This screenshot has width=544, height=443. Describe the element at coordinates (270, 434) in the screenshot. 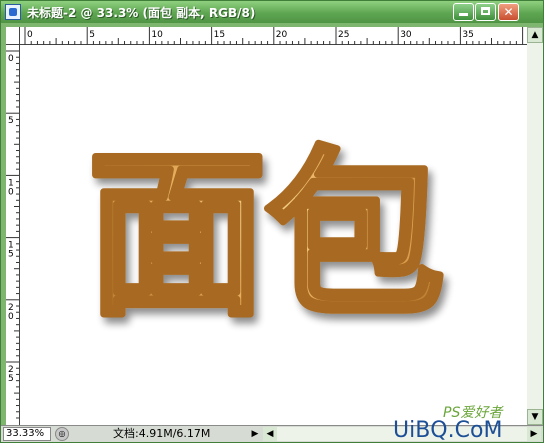

I see `scroll-left-arrow: ◀` at that location.